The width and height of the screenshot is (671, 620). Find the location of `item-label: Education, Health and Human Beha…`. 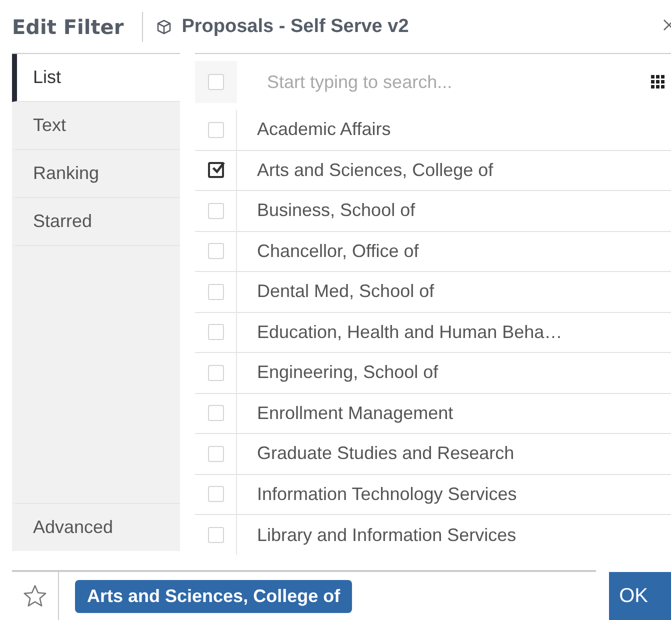

item-label: Education, Health and Human Beha… is located at coordinates (409, 332).